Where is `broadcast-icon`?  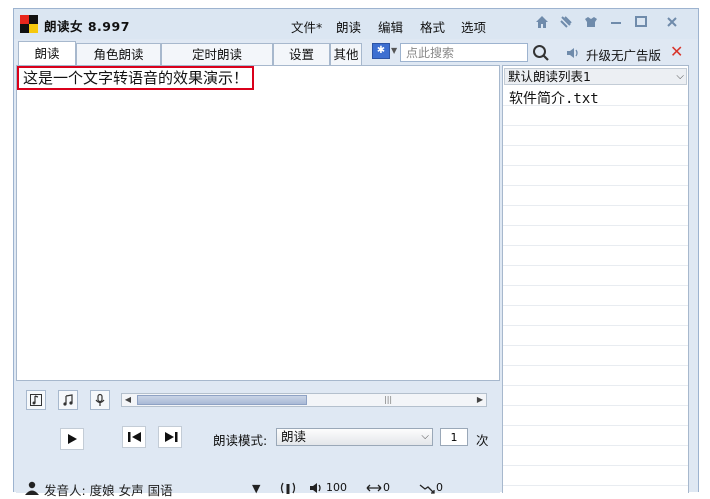 broadcast-icon is located at coordinates (288, 488).